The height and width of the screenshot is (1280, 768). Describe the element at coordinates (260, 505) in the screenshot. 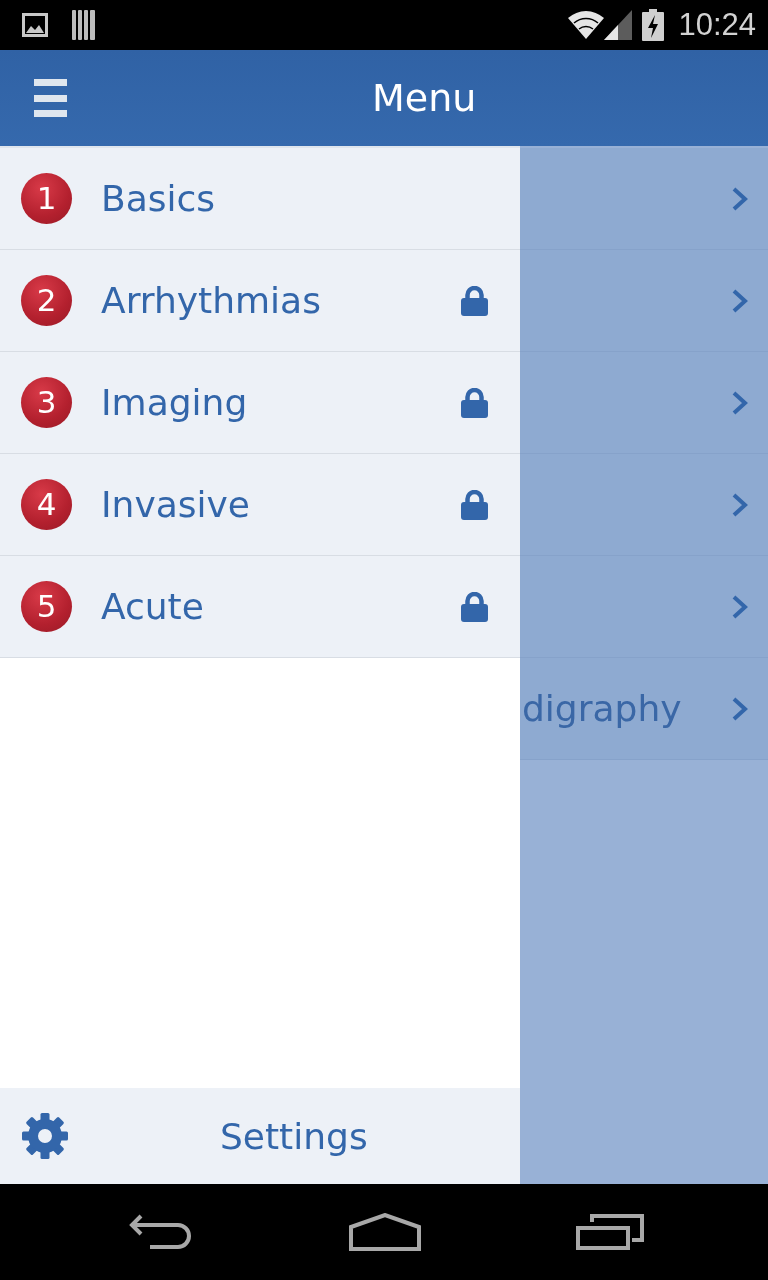

I see `menu-item: 4 Invasive` at that location.